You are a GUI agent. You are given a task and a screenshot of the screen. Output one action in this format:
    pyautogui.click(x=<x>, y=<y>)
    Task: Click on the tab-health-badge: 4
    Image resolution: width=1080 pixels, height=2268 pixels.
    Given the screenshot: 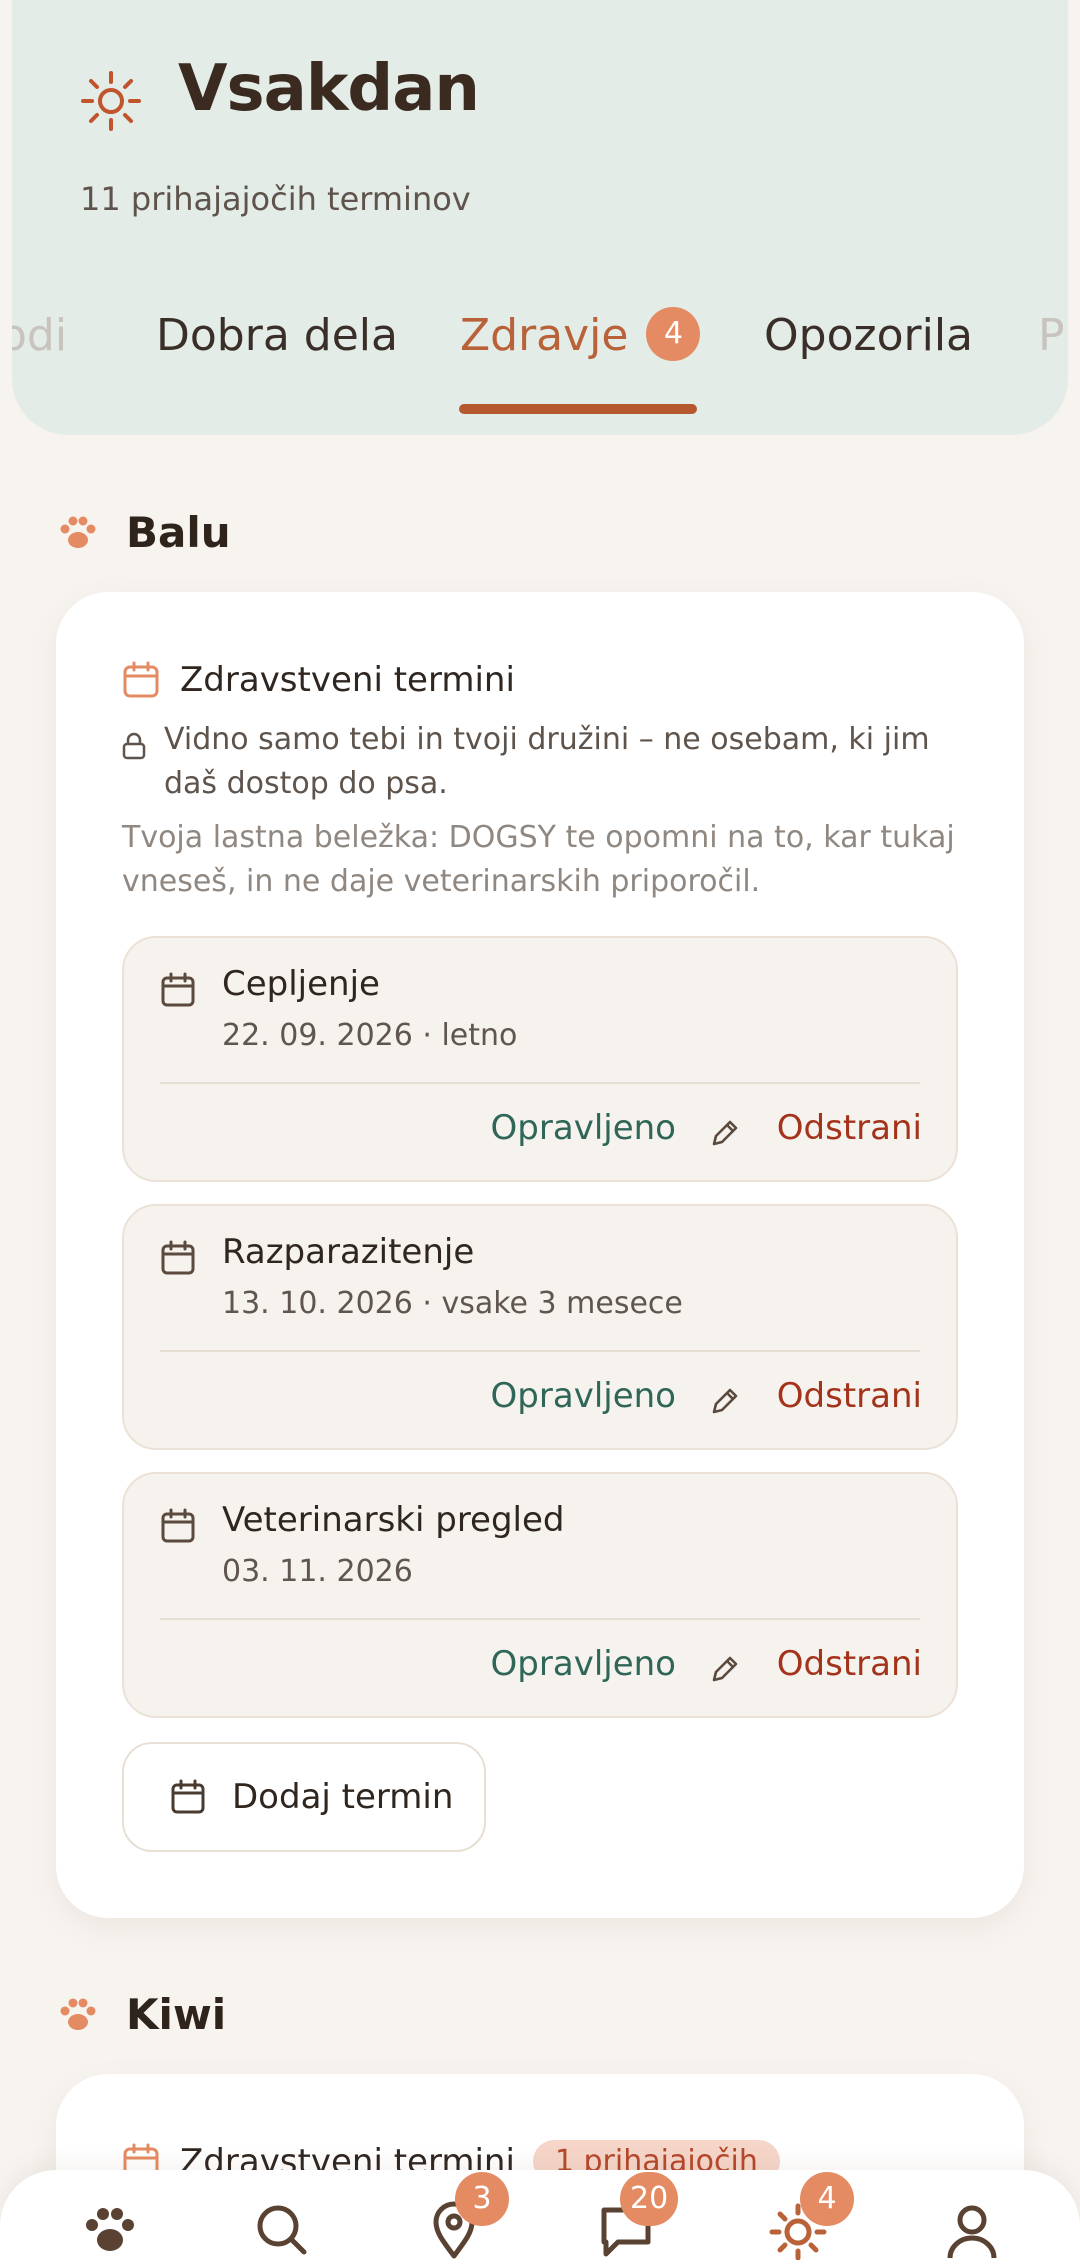 What is the action you would take?
    pyautogui.click(x=673, y=334)
    